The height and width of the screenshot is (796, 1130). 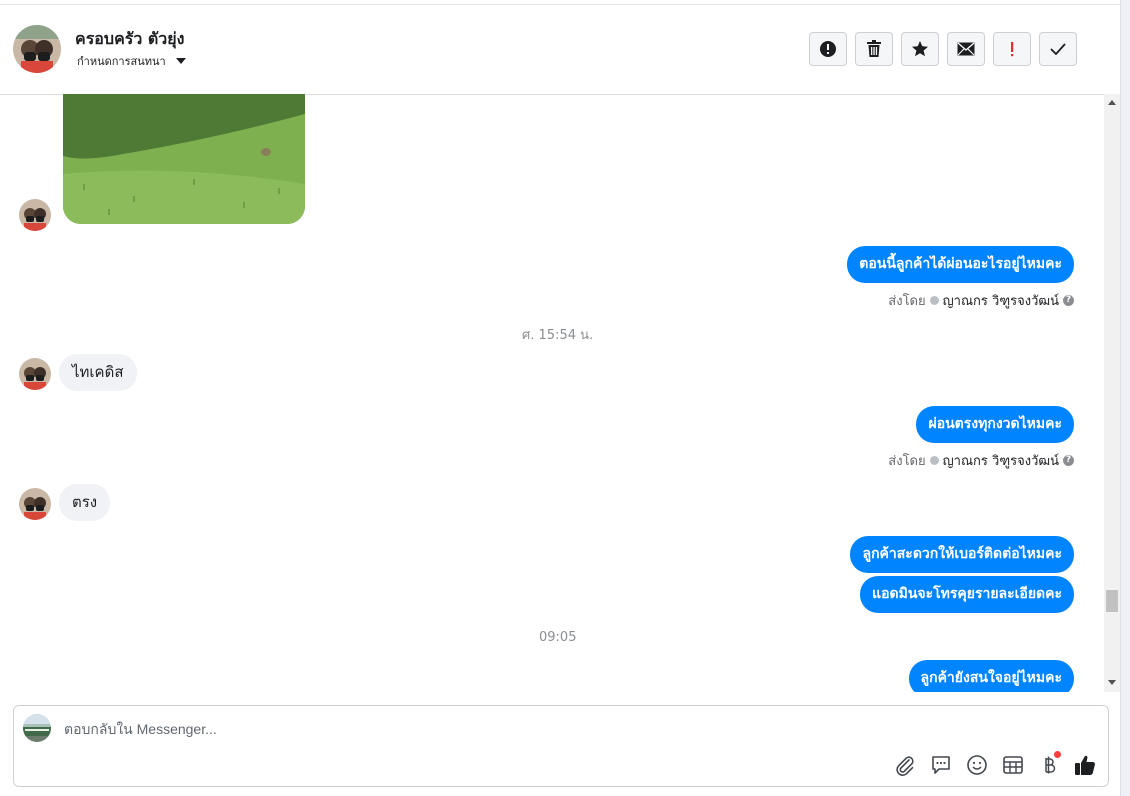 I want to click on star-icon, so click(x=920, y=49).